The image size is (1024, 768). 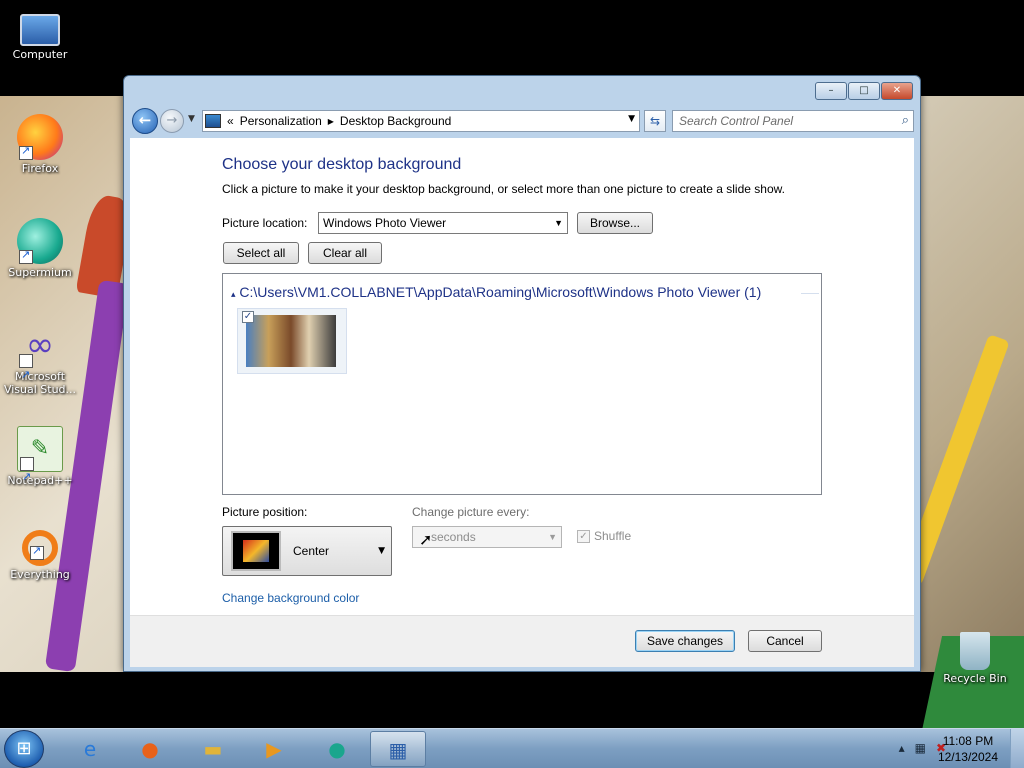 I want to click on select-all-button: Select all, so click(x=261, y=253).